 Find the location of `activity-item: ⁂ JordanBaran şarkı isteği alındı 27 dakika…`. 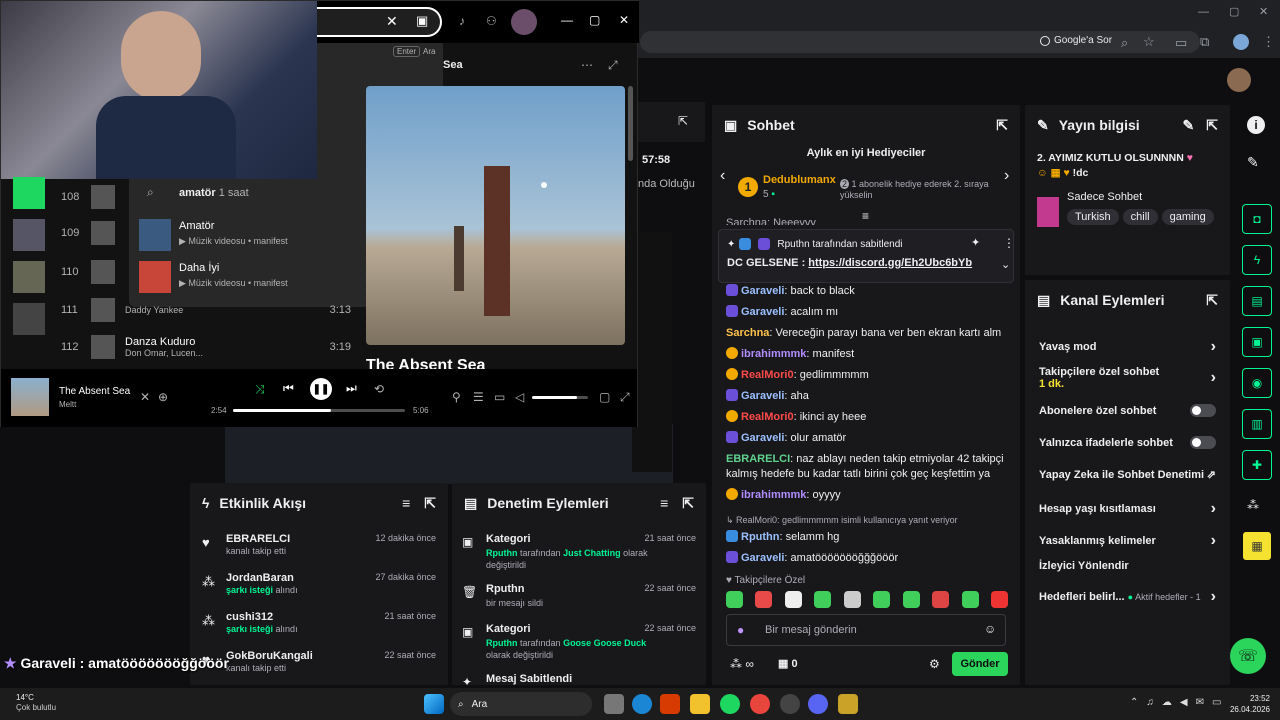

activity-item: ⁂ JordanBaran şarkı isteği alındı 27 dakika… is located at coordinates (319, 581).